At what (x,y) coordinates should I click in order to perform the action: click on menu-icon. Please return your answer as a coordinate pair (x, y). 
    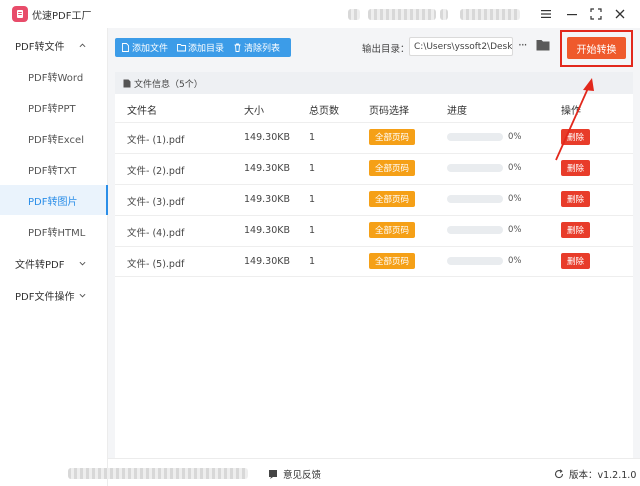
    Looking at the image, I should click on (546, 14).